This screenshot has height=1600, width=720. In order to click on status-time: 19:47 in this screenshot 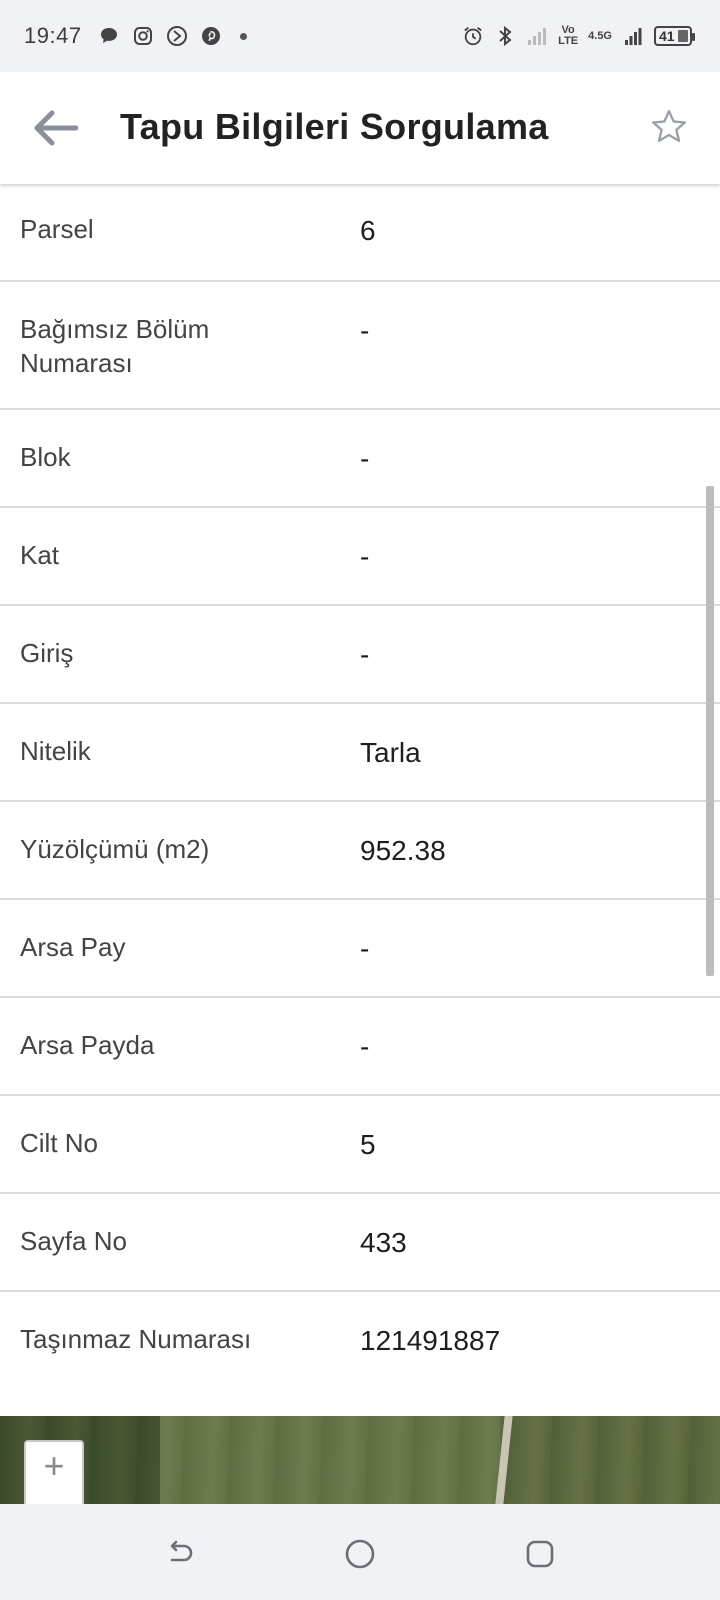, I will do `click(53, 35)`.